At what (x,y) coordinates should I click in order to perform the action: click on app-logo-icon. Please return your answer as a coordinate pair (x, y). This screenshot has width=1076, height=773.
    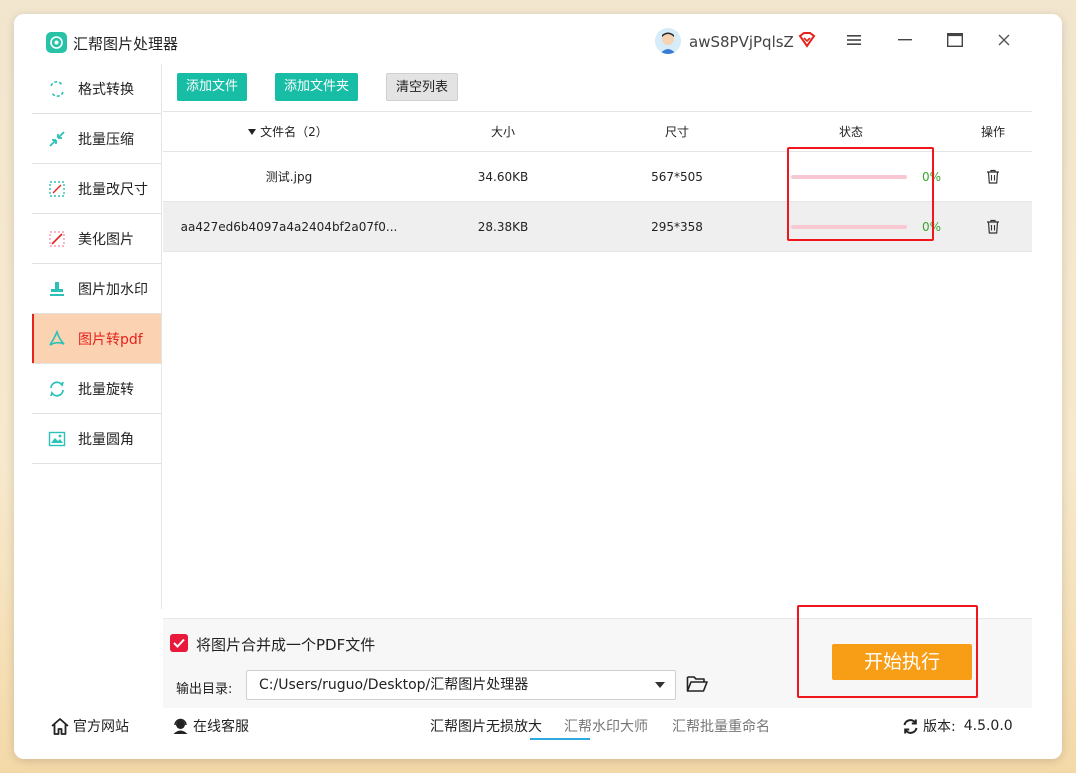
    Looking at the image, I should click on (56, 42).